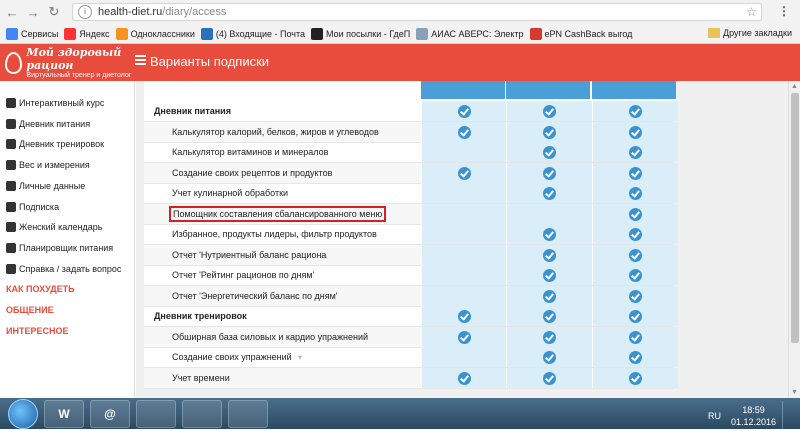 The image size is (800, 431). What do you see at coordinates (162, 12) in the screenshot?
I see `url-text: health-diet.ru/diary/access` at bounding box center [162, 12].